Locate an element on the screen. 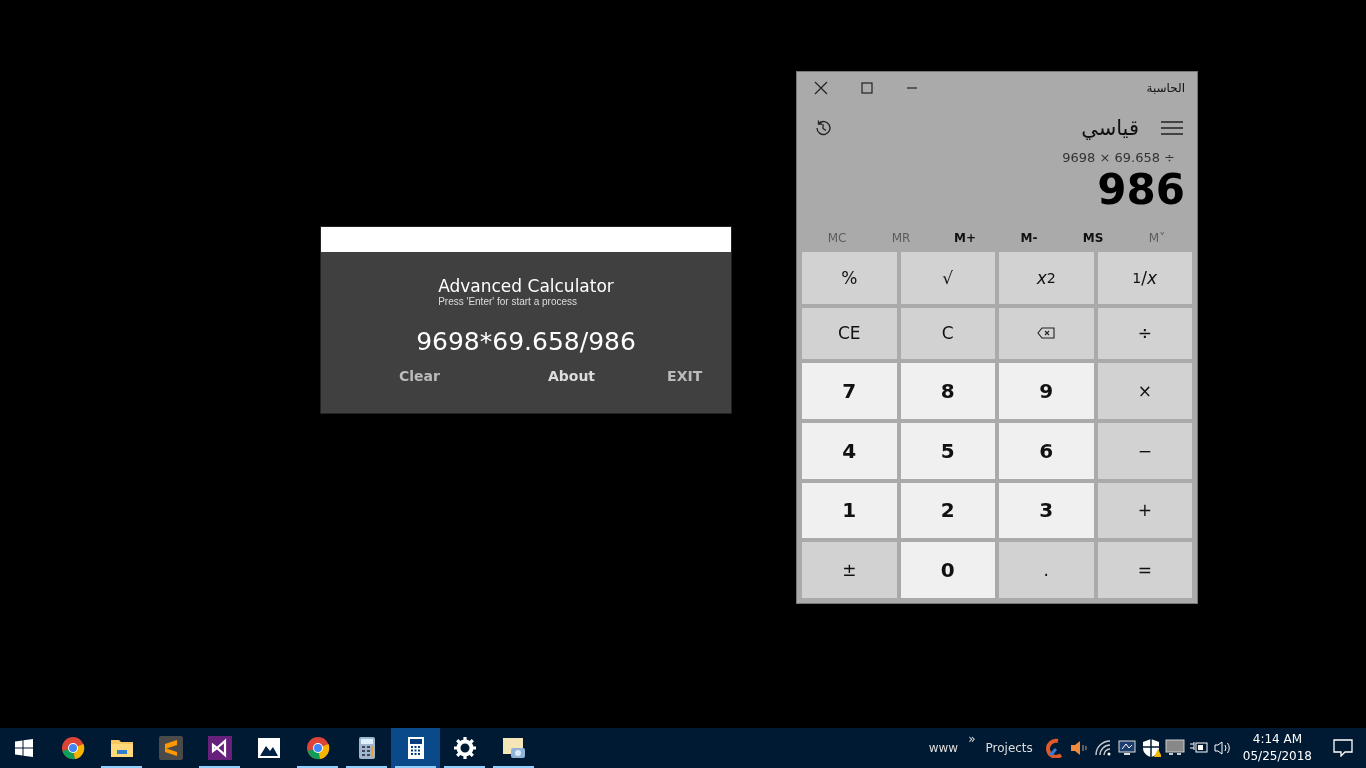 Image resolution: width=1366 pixels, height=768 pixels. calculator-key: % is located at coordinates (849, 278).